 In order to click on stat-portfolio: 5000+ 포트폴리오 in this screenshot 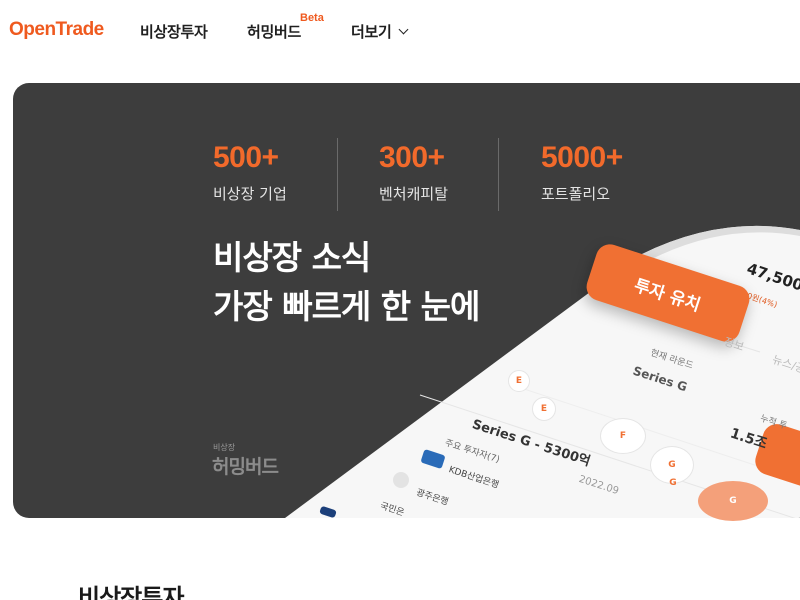, I will do `click(582, 172)`.